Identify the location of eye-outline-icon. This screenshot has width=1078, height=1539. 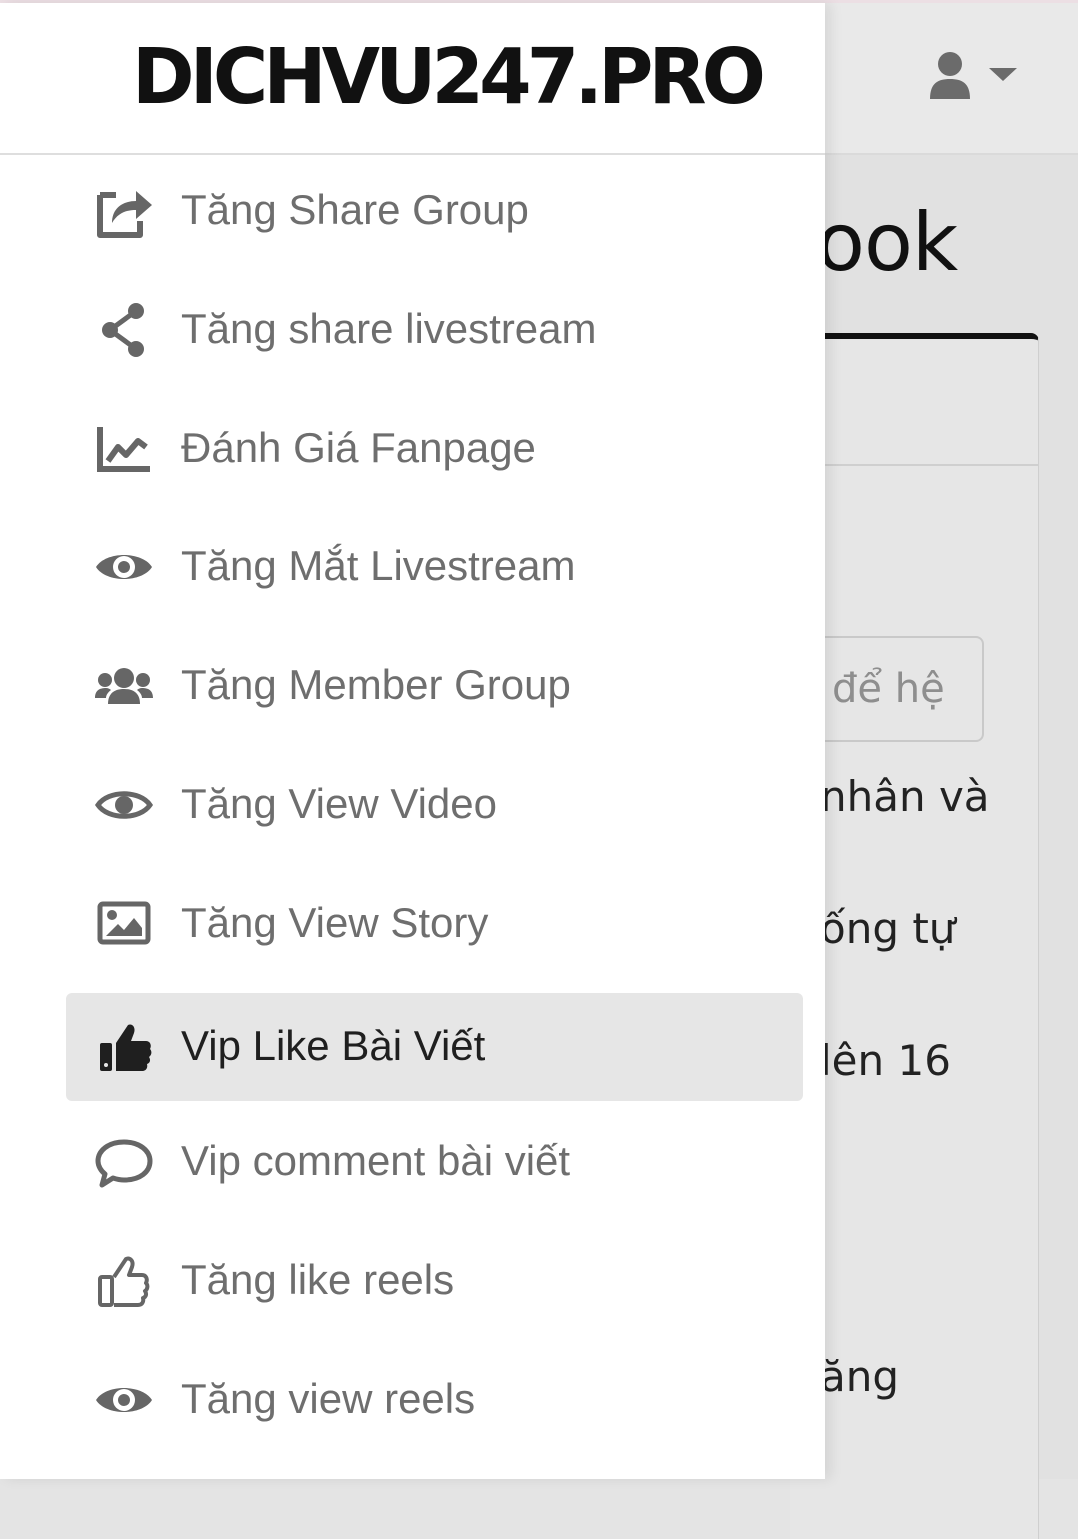
(124, 805).